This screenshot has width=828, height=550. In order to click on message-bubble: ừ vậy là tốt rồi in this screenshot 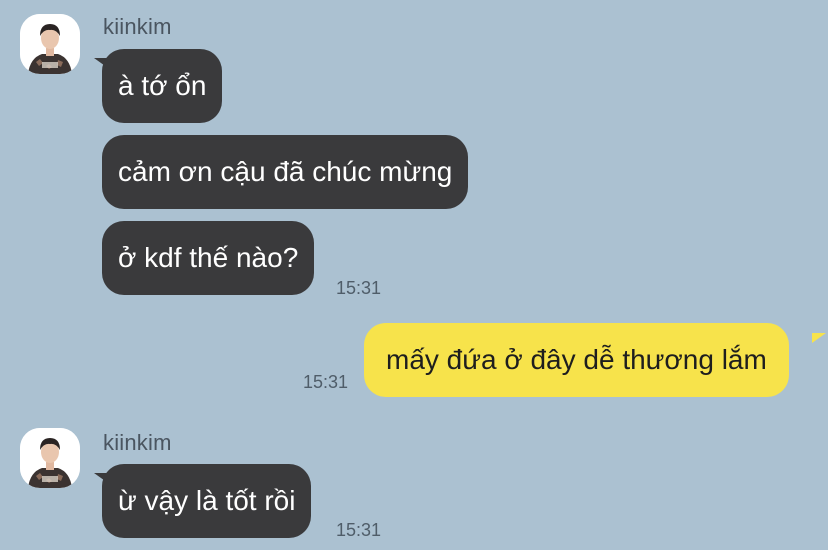, I will do `click(207, 501)`.